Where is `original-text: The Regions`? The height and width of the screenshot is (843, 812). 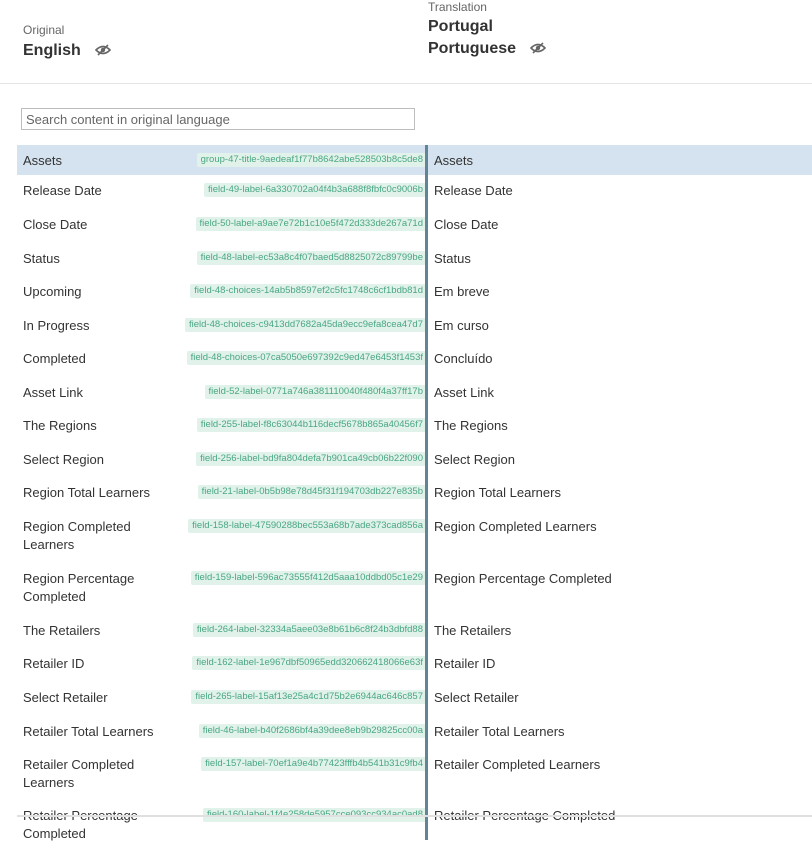
original-text: The Regions is located at coordinates (60, 425).